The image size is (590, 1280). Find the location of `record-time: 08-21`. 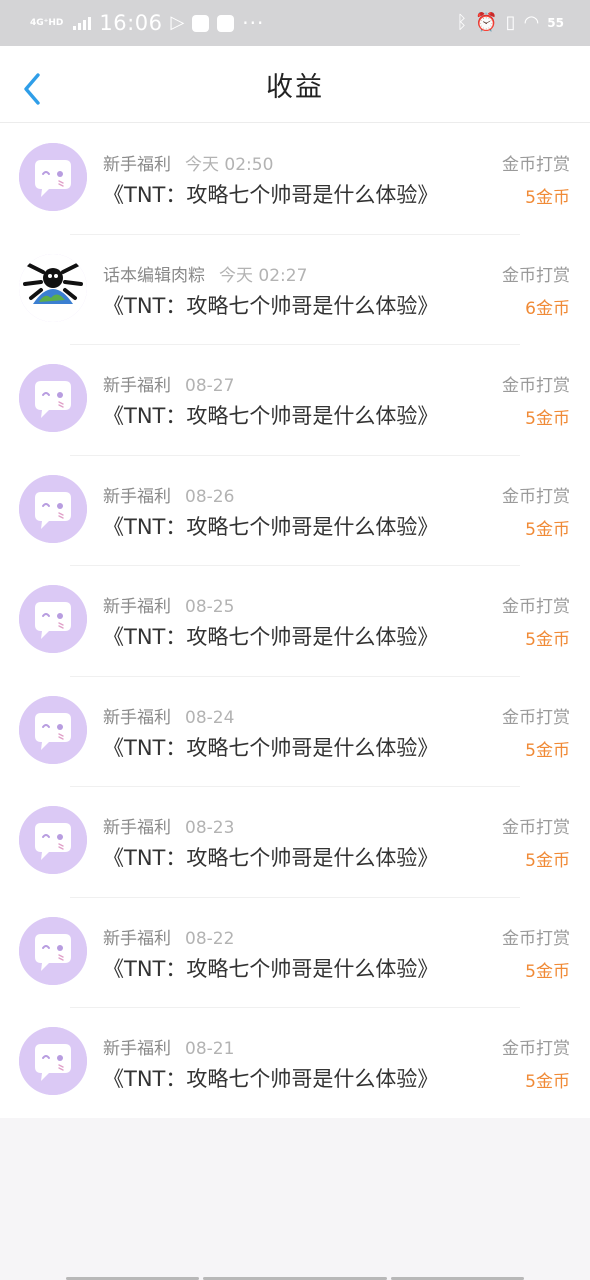

record-time: 08-21 is located at coordinates (210, 1049).